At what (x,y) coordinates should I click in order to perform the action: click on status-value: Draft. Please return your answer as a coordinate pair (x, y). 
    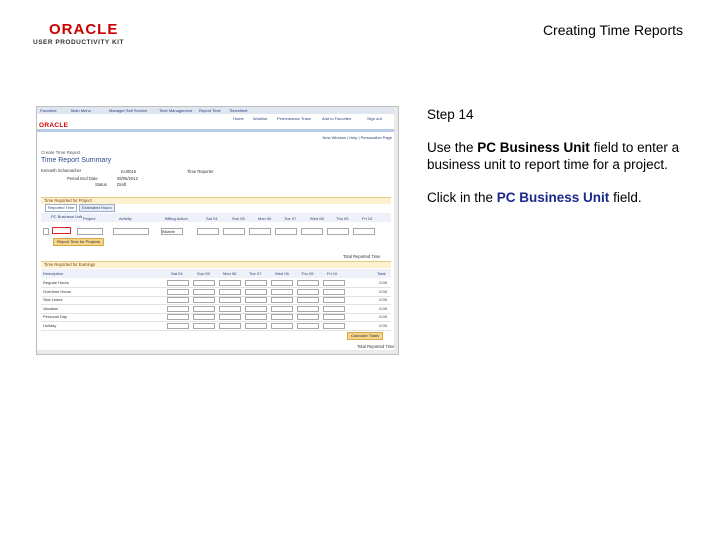
    Looking at the image, I should click on (122, 184).